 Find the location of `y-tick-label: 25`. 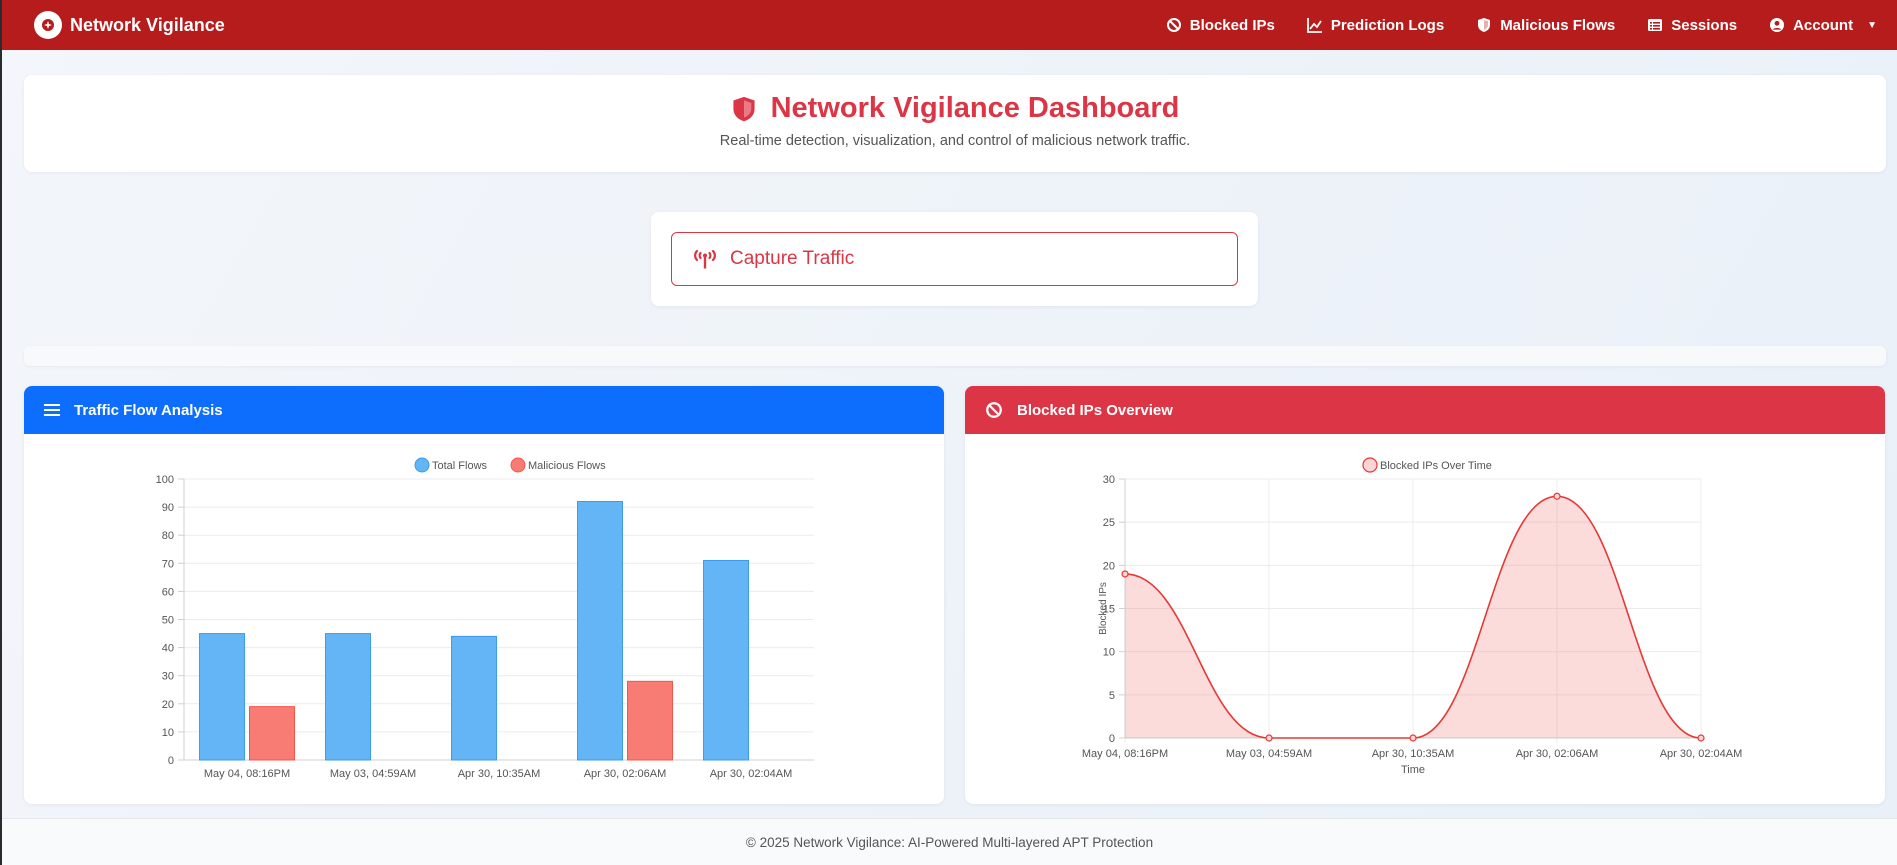

y-tick-label: 25 is located at coordinates (1109, 523).